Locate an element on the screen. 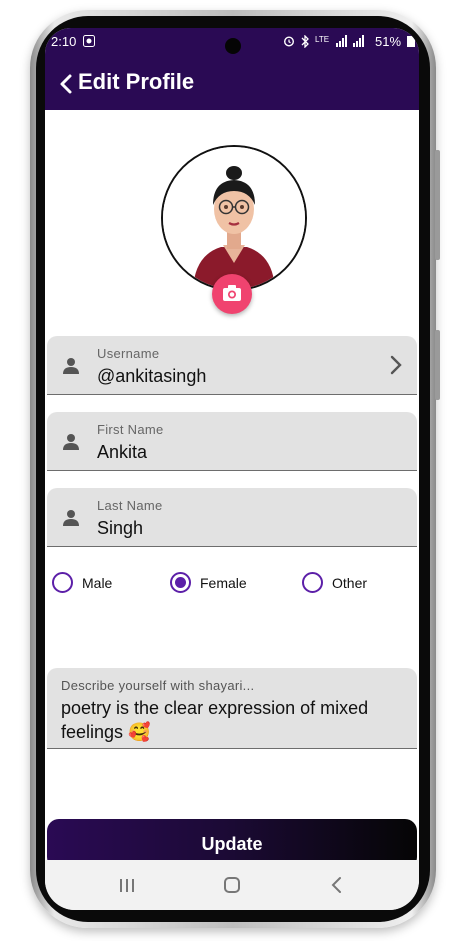 This screenshot has width=466, height=941. first-name-field: First Name Ankita is located at coordinates (232, 441).